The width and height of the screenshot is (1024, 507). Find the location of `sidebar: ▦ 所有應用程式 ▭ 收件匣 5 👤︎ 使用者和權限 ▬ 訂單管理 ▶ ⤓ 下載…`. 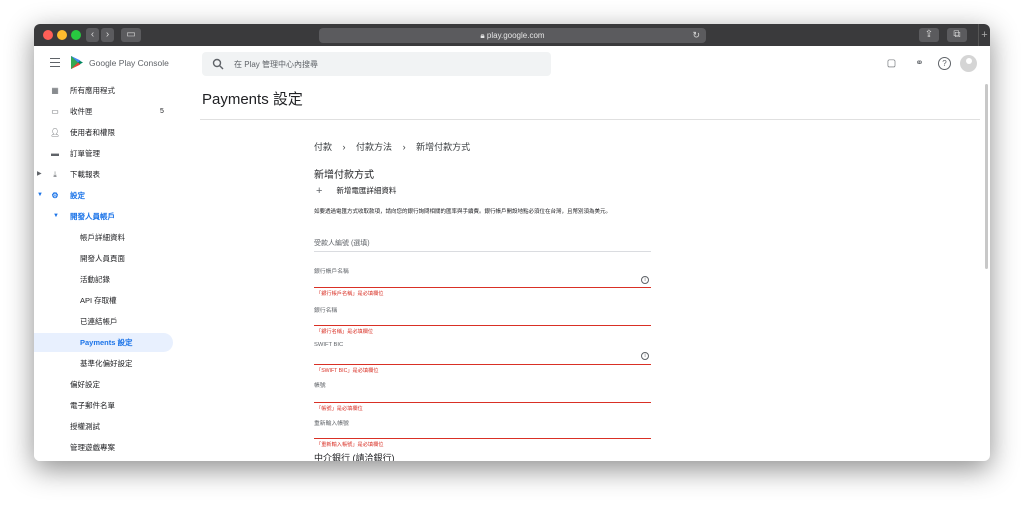

sidebar: ▦ 所有應用程式 ▭ 收件匣 5 👤︎ 使用者和權限 ▬ 訂單管理 ▶ ⤓ 下載… is located at coordinates (109, 270).